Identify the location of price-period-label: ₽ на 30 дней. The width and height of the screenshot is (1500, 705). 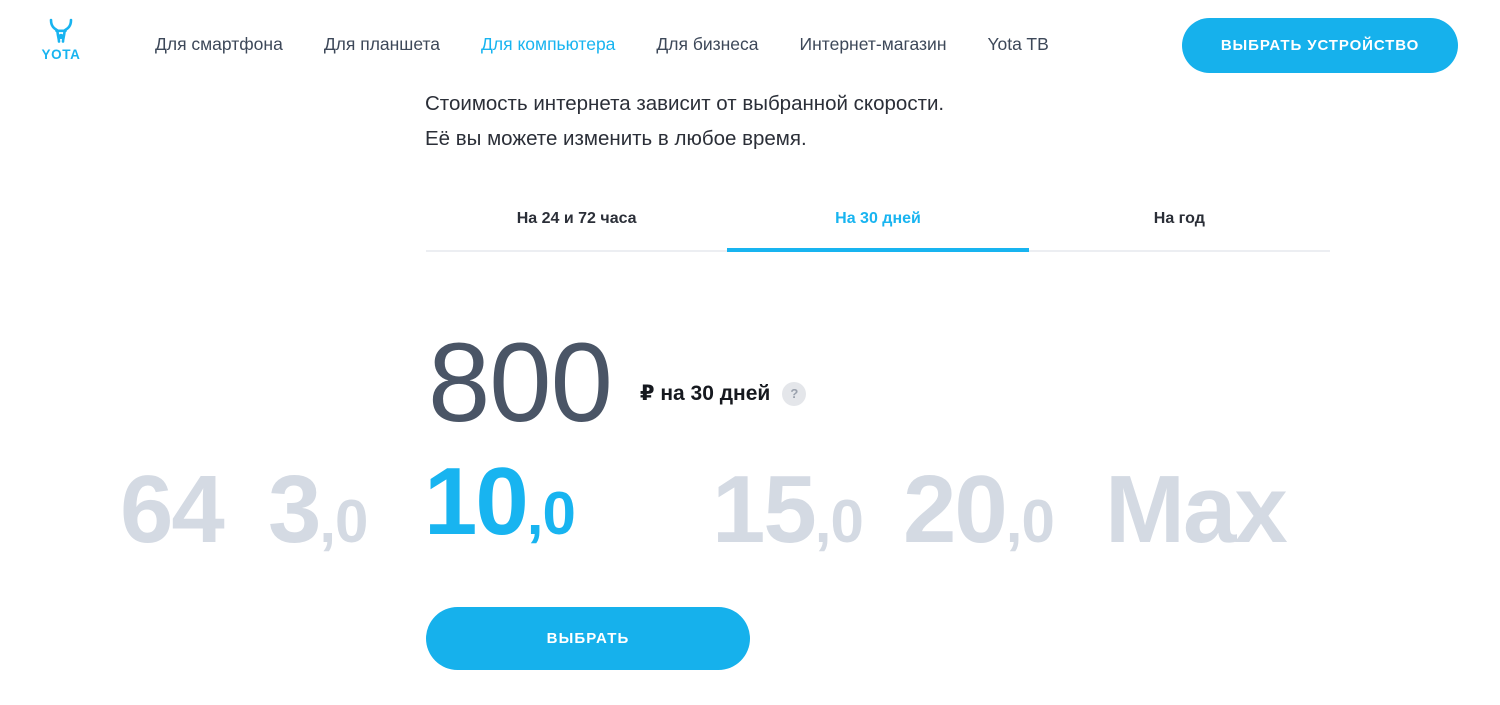
(705, 393).